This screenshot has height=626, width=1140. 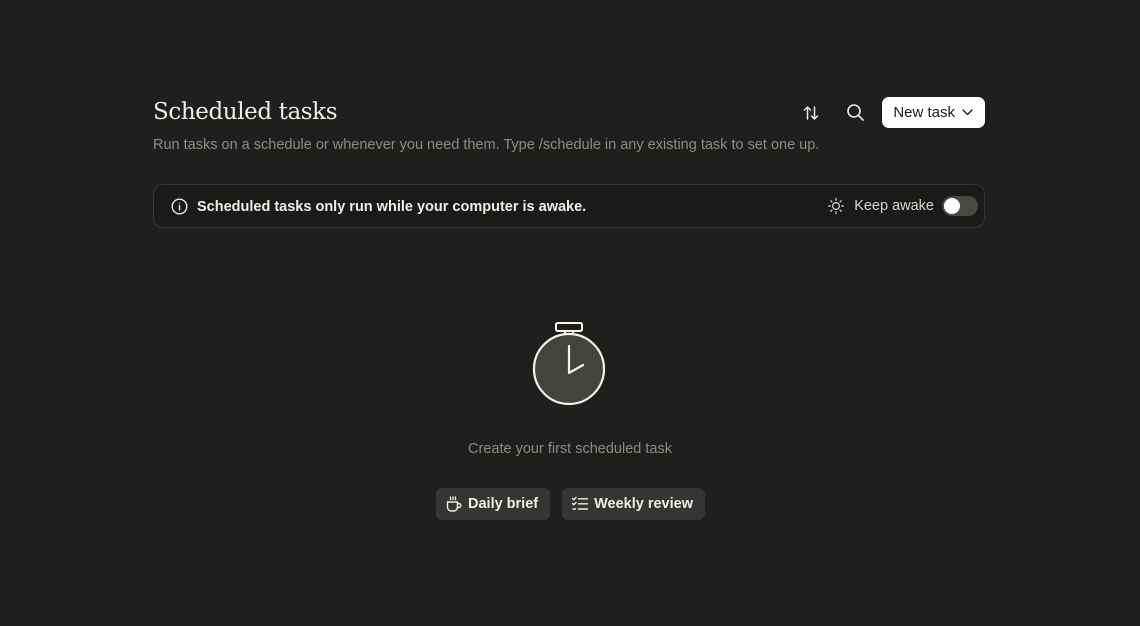 I want to click on sort-arrows-icon, so click(x=811, y=112).